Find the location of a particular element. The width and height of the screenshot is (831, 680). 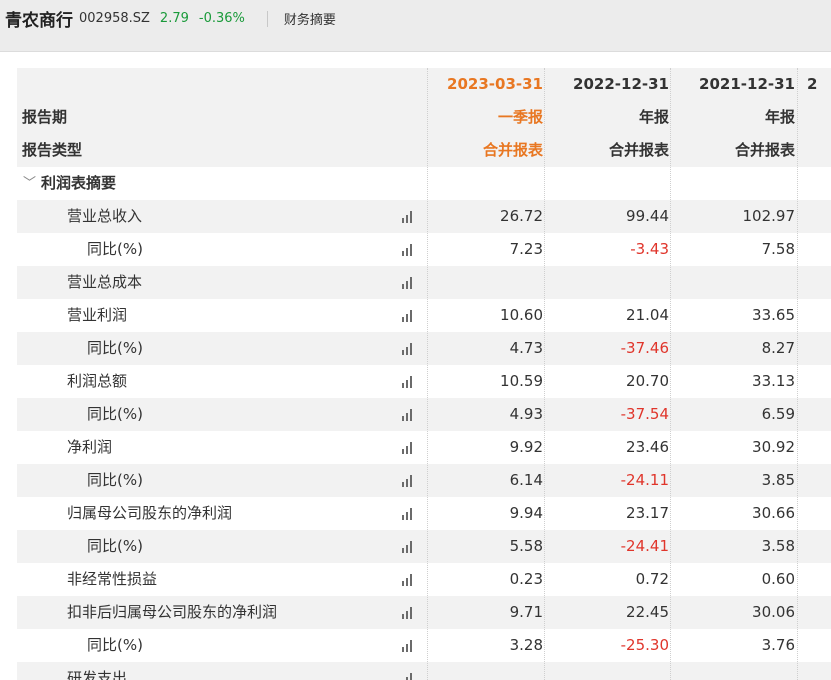

value-cell: 7.23 is located at coordinates (526, 249).